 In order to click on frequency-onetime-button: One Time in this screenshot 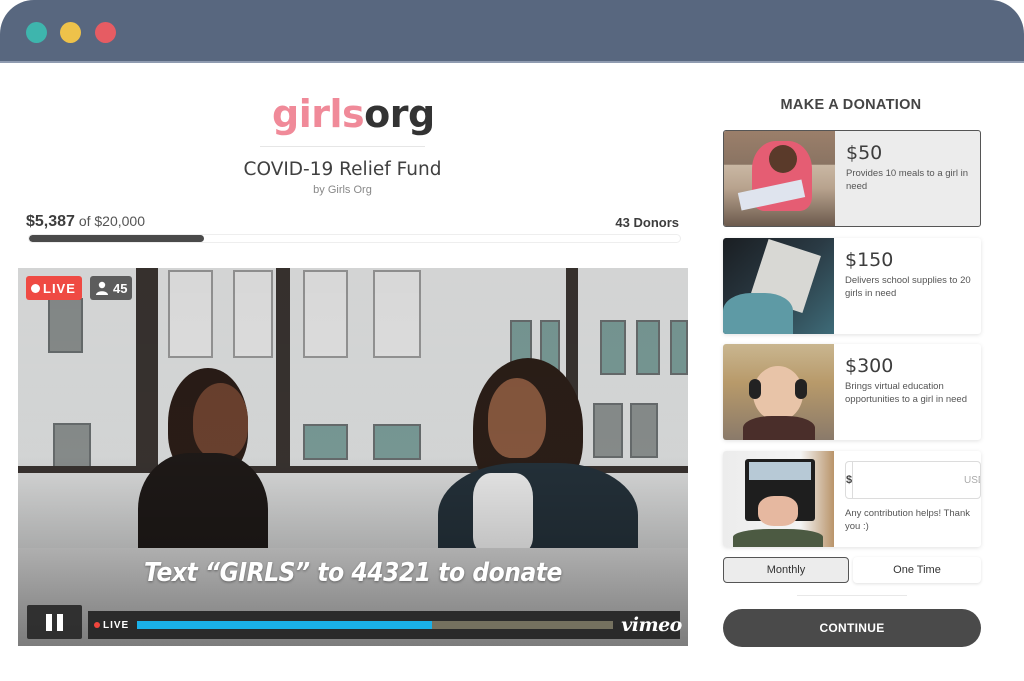, I will do `click(917, 570)`.